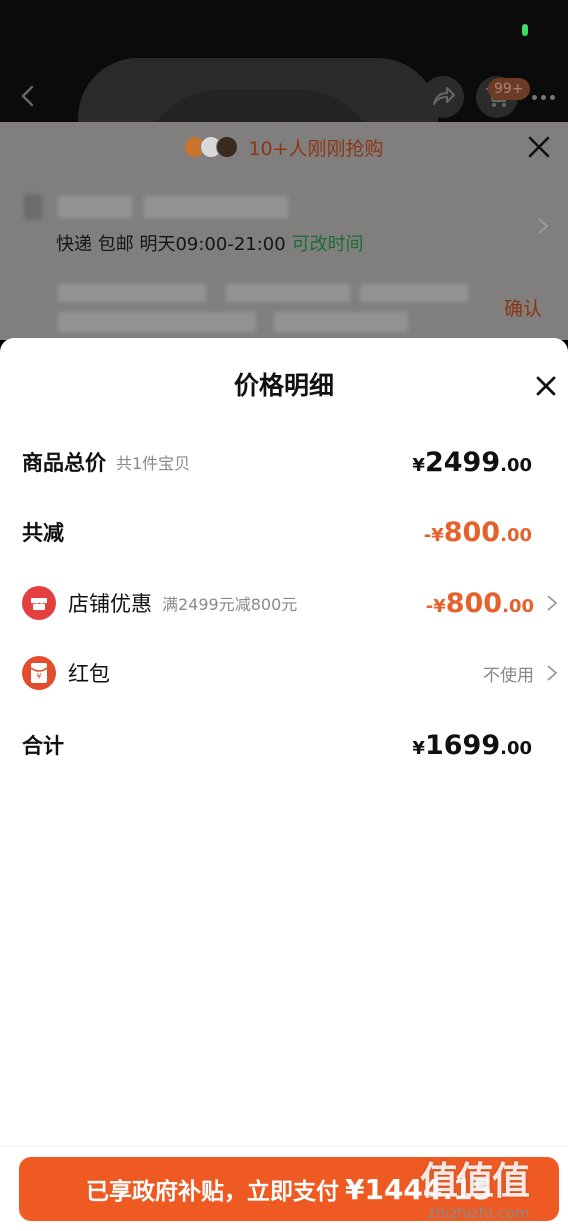  I want to click on address-chevron-icon, so click(543, 226).